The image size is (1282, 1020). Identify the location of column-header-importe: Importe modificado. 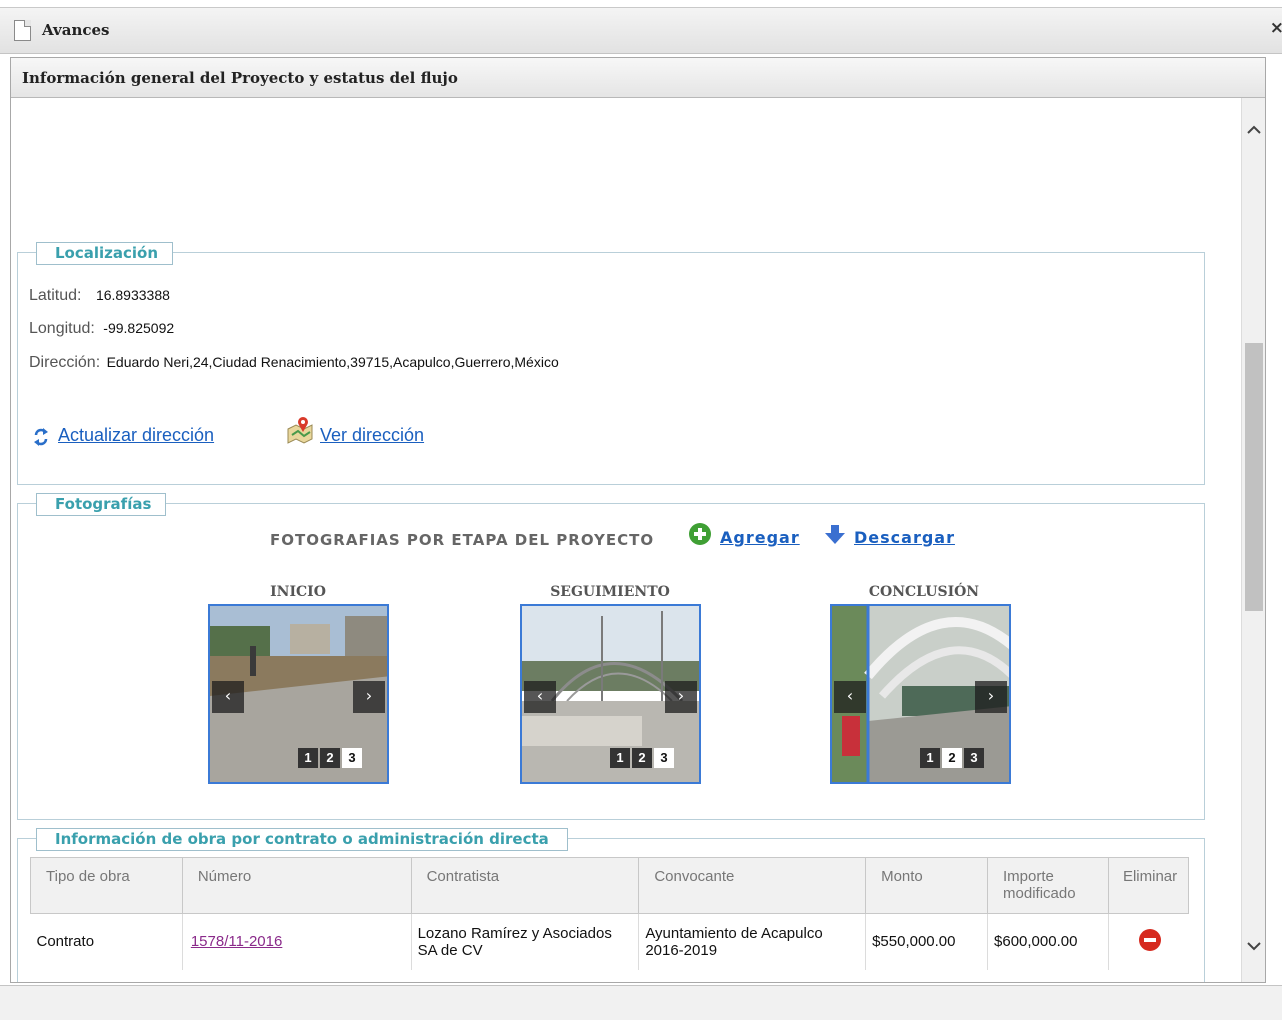
(1048, 885).